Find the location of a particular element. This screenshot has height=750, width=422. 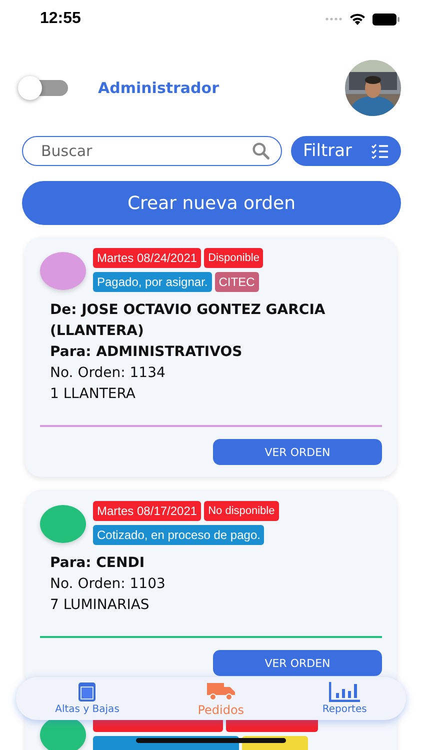

checklist-icon is located at coordinates (380, 151).